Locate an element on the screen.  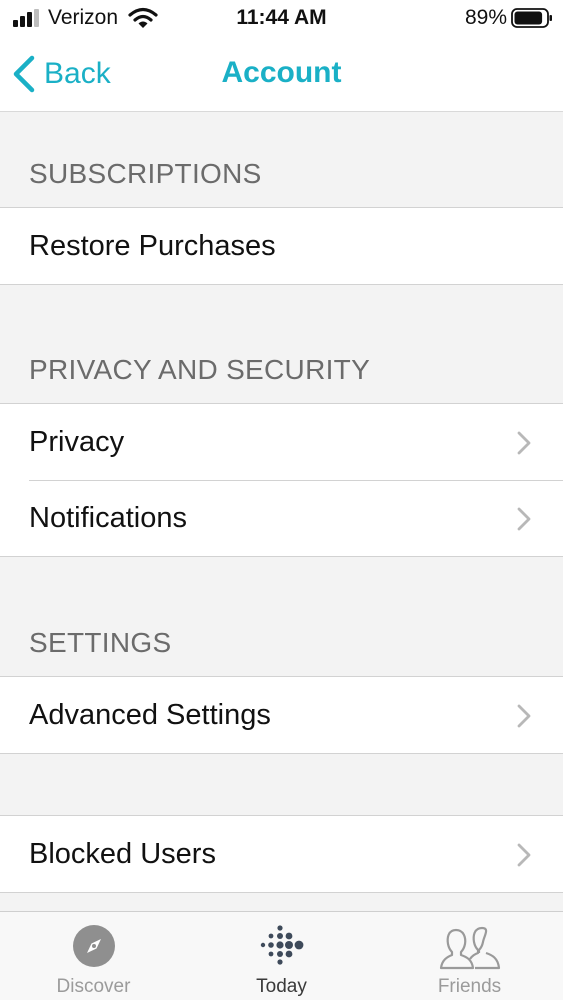
section-header-privacy-security: PRIVACY AND SECURITY is located at coordinates (200, 369).